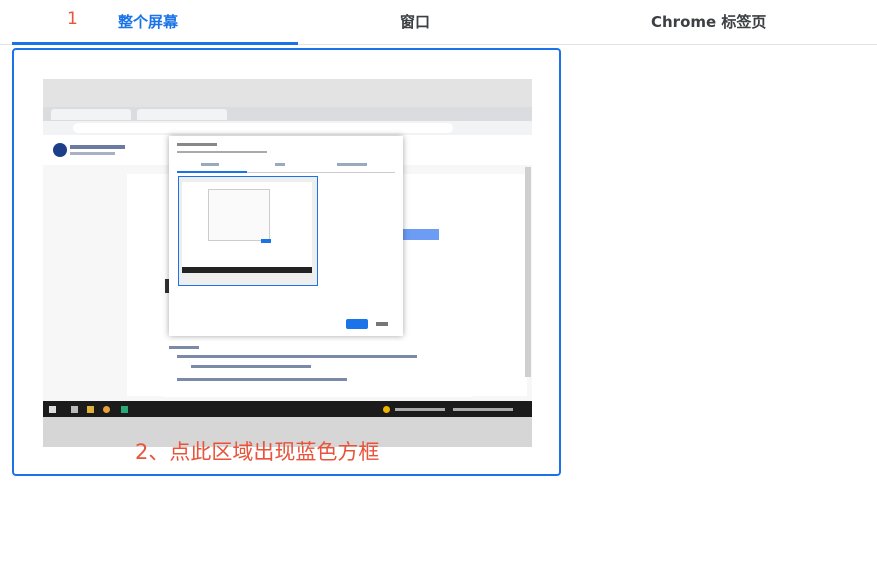  Describe the element at coordinates (266, 241) in the screenshot. I see `preview-nested-button` at that location.